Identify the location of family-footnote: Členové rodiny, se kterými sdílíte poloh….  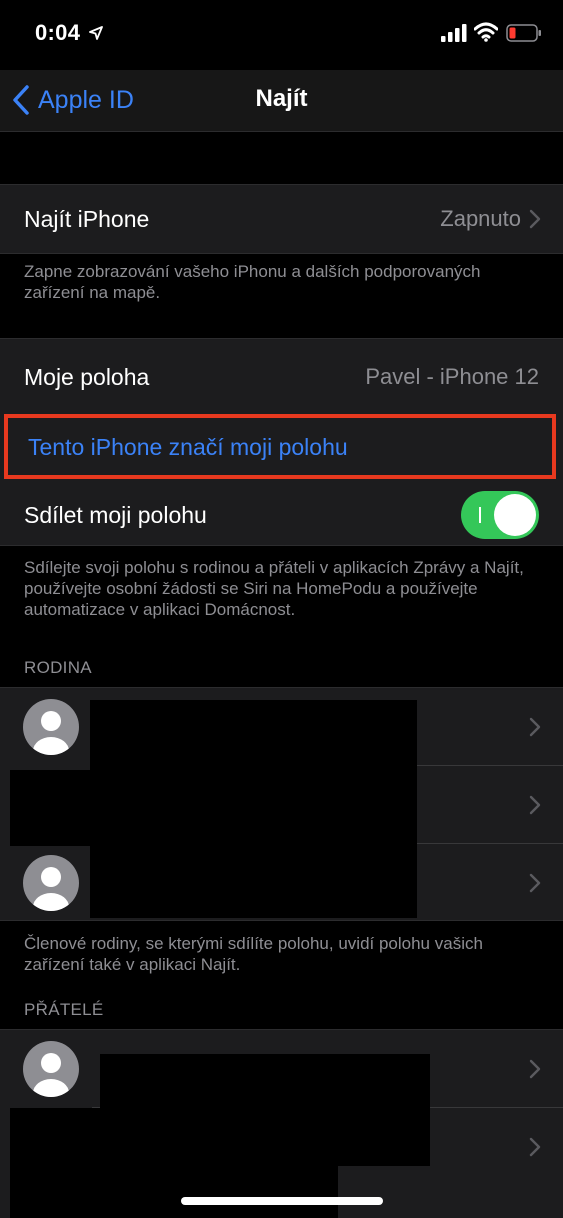
(253, 954).